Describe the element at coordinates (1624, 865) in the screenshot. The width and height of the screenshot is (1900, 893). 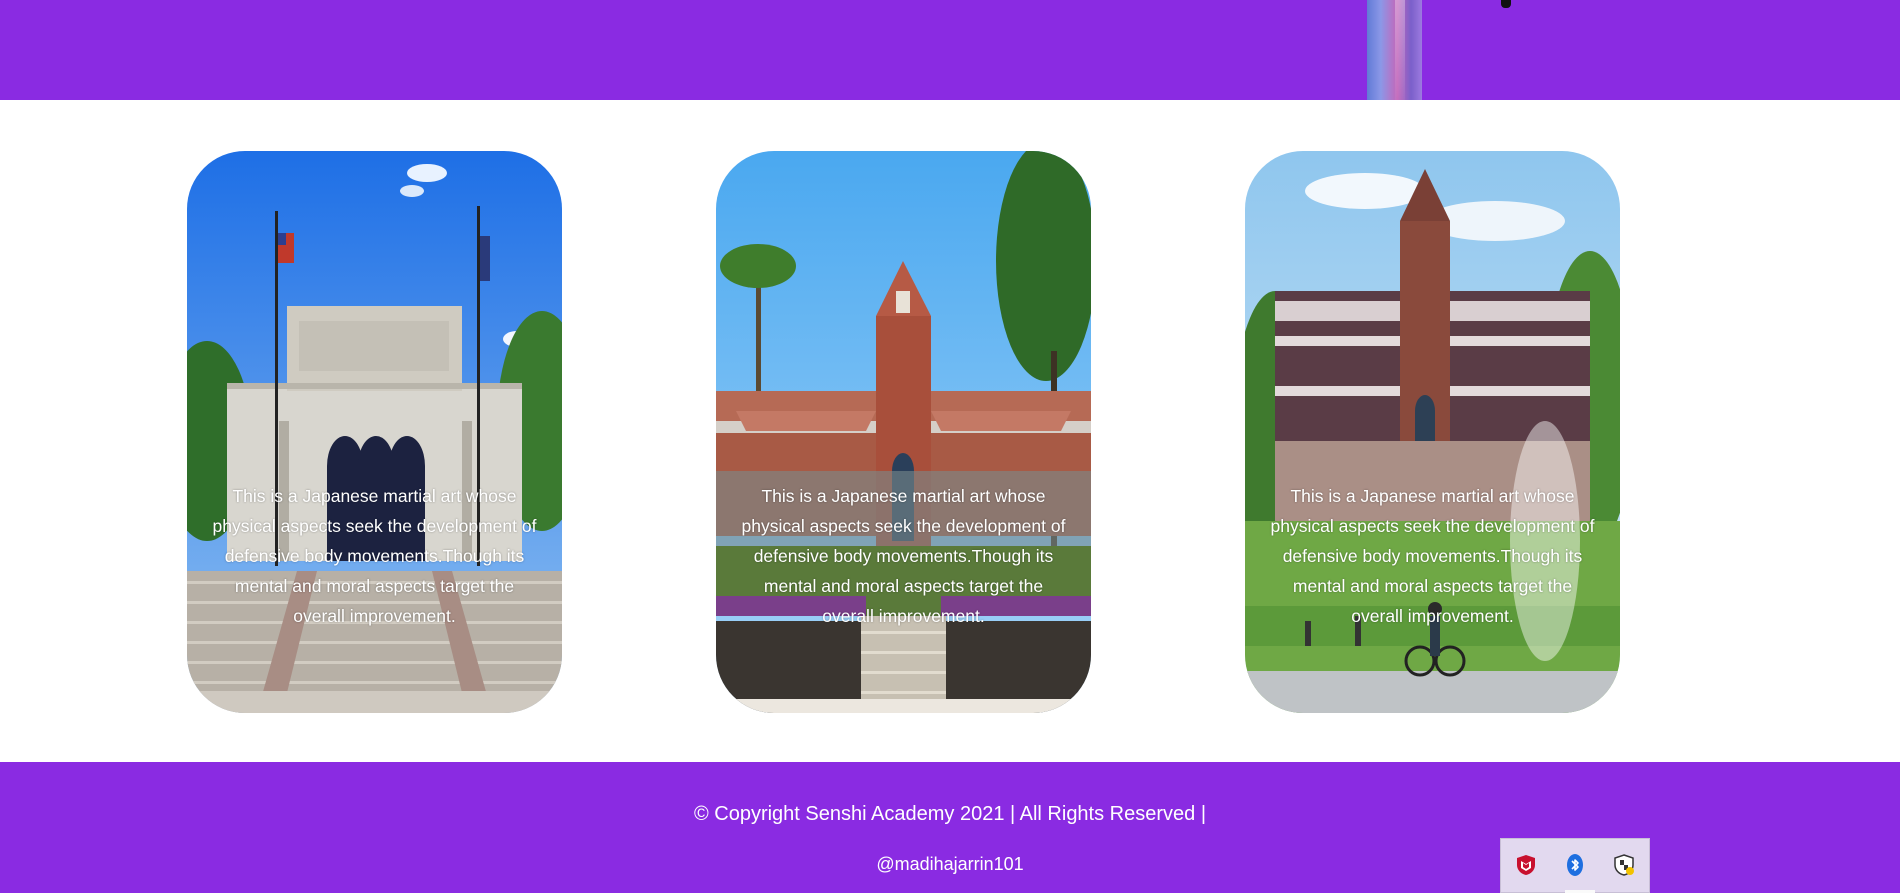
I see `security-shield-icon` at that location.